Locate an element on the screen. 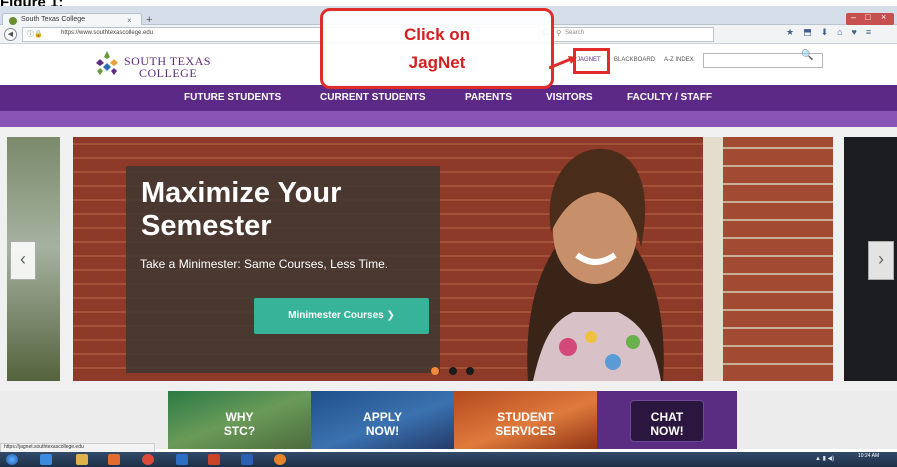 The image size is (897, 467). firefox-icon is located at coordinates (280, 459).